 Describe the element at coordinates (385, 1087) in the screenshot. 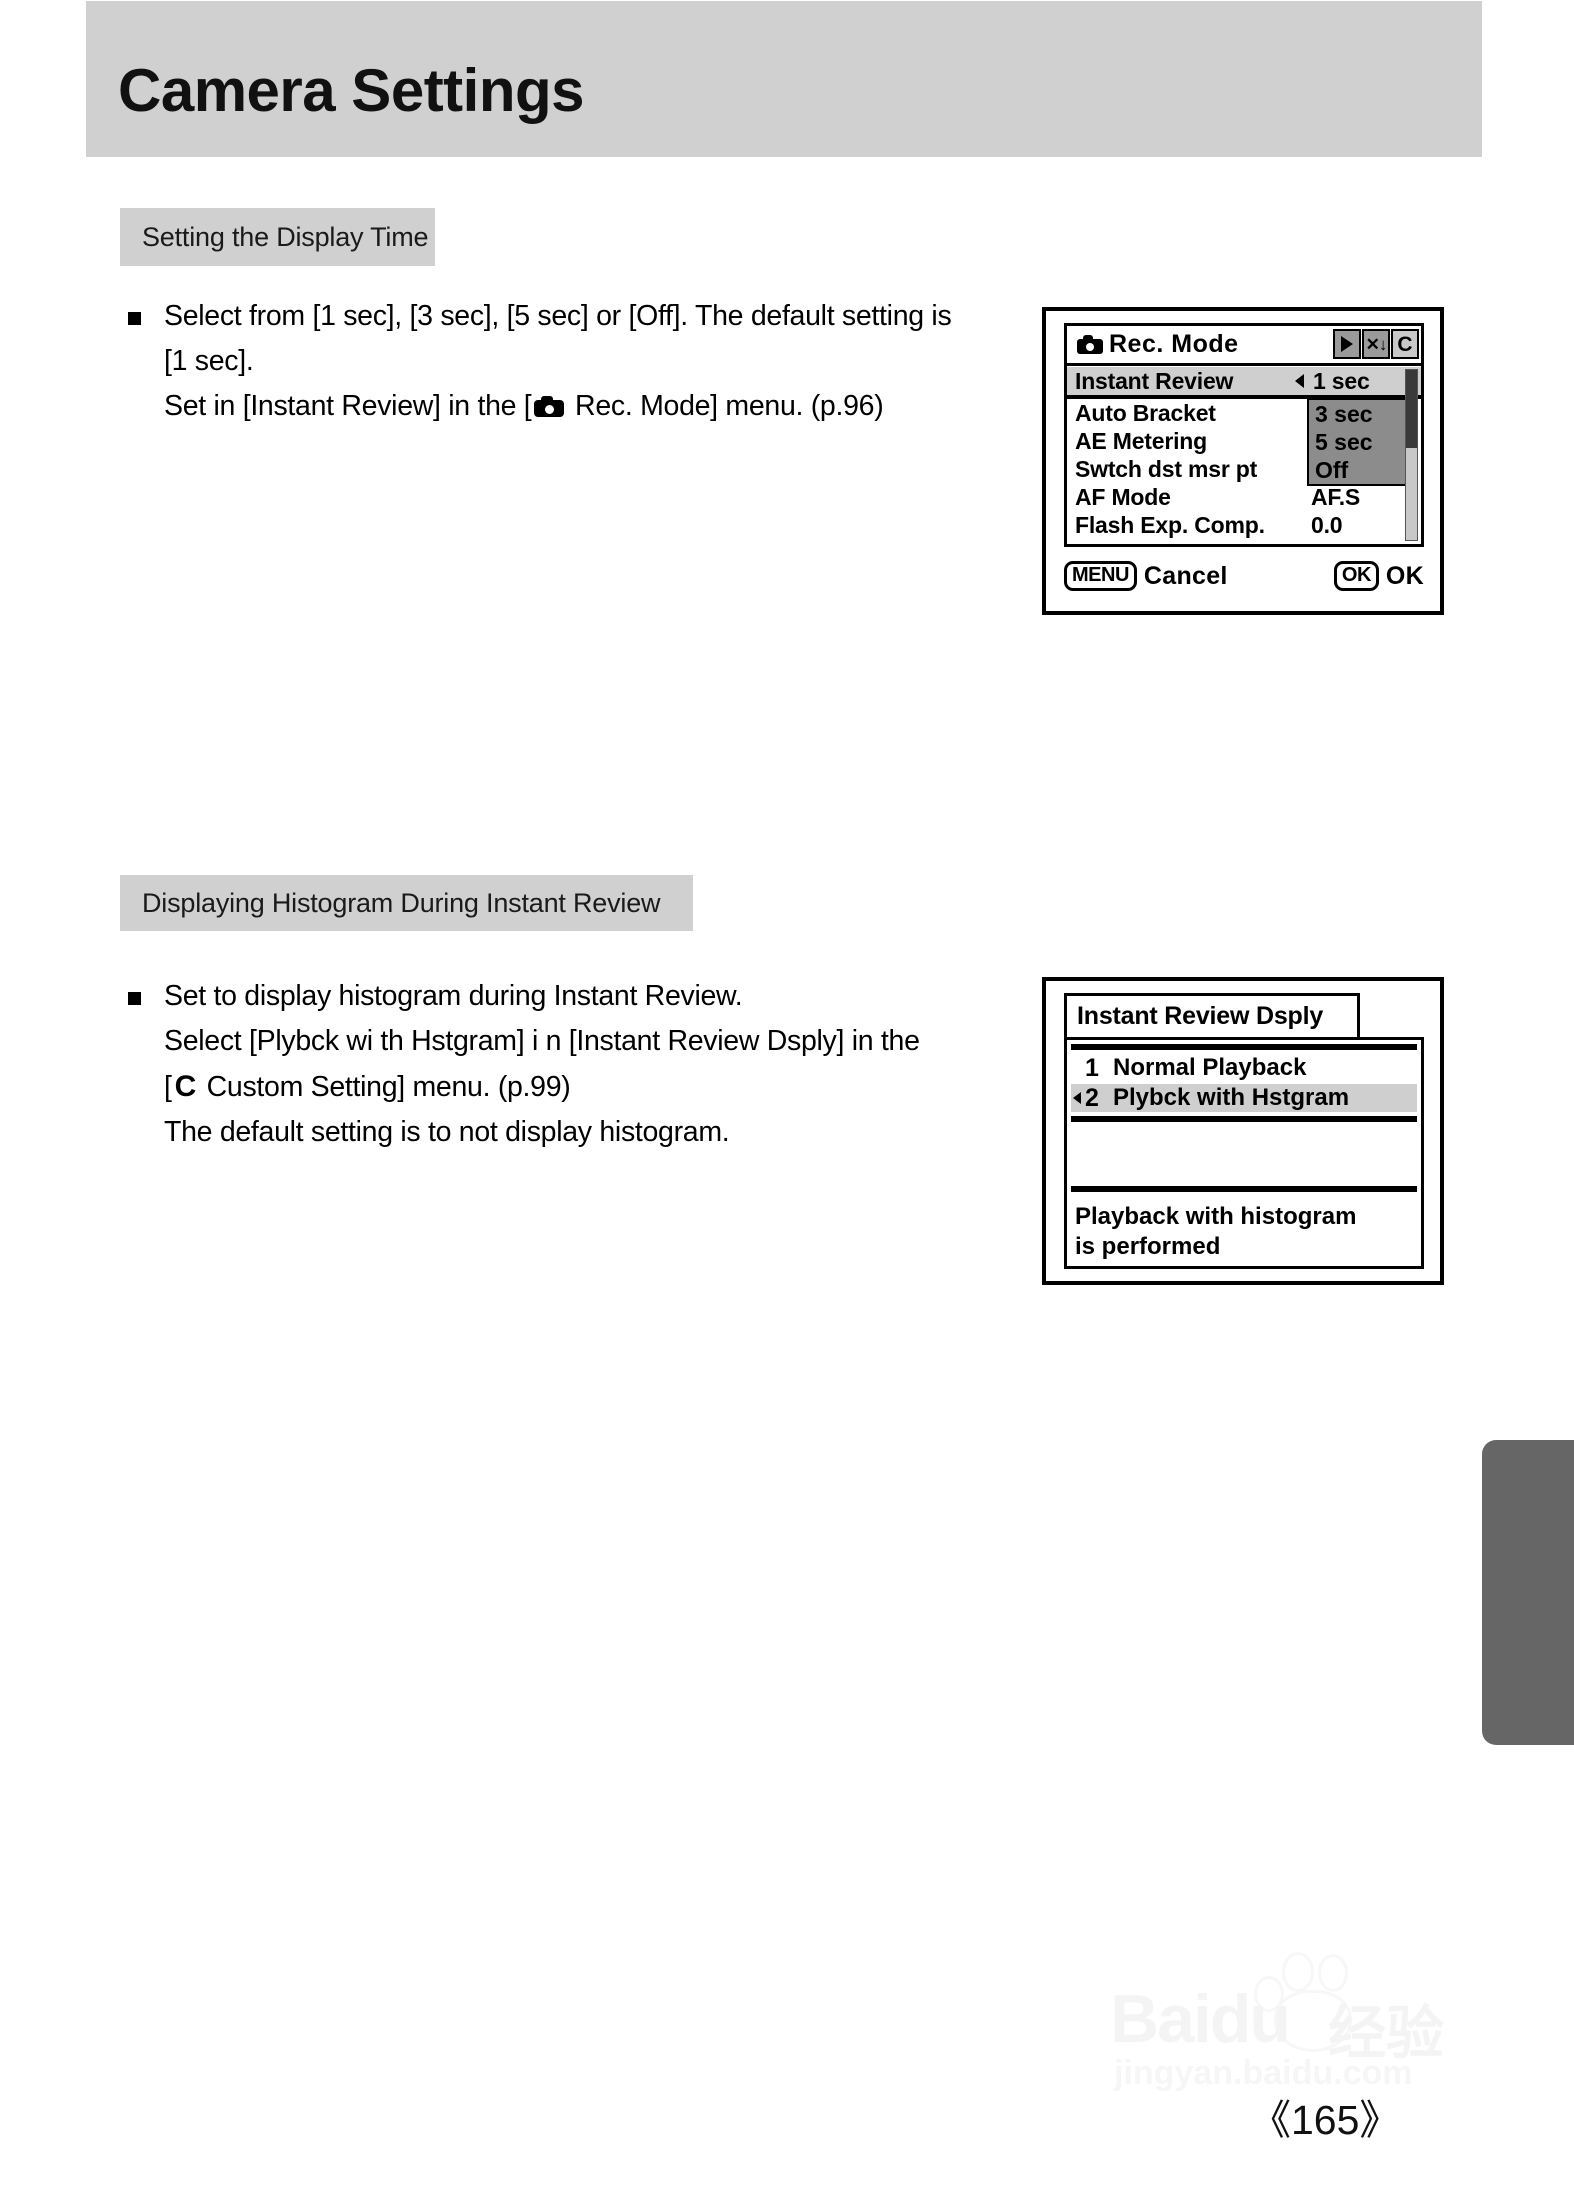

I see `body-line: Custom Setting] menu. (p.99)` at that location.